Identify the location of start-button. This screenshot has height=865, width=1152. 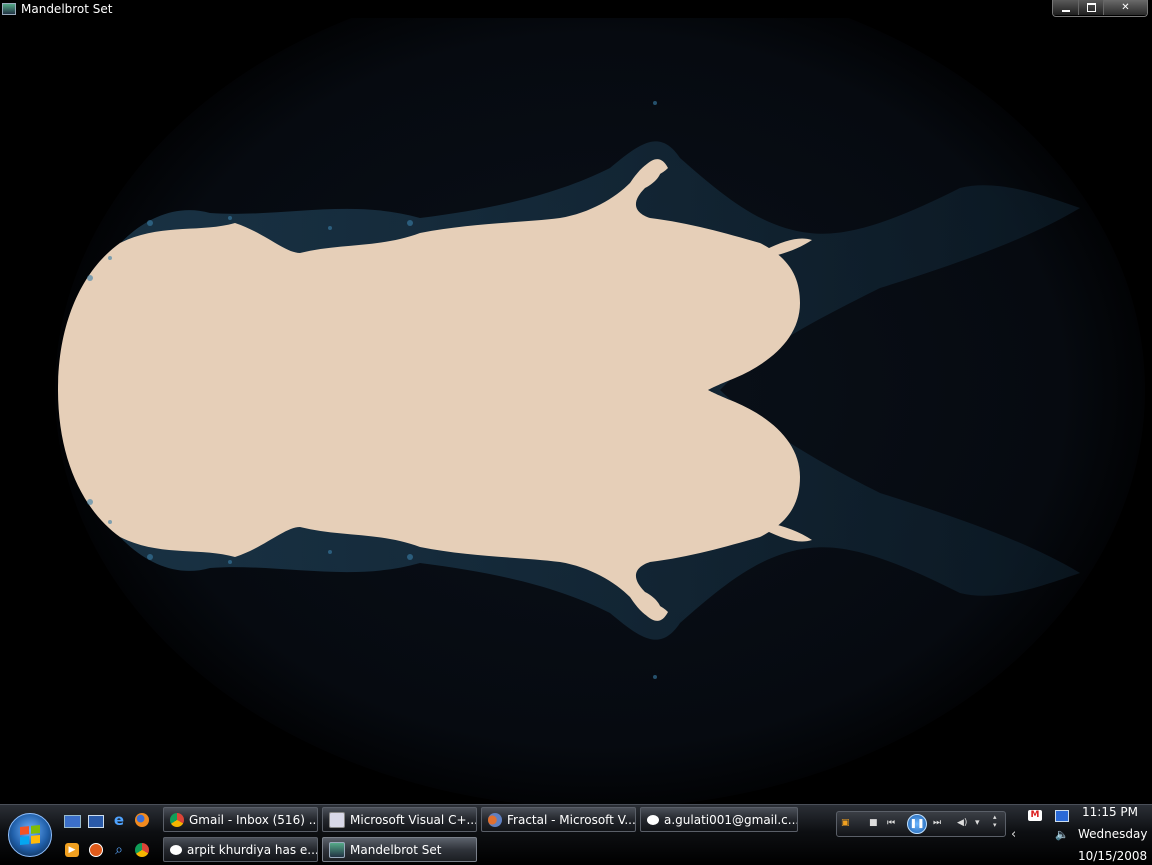
(30, 835).